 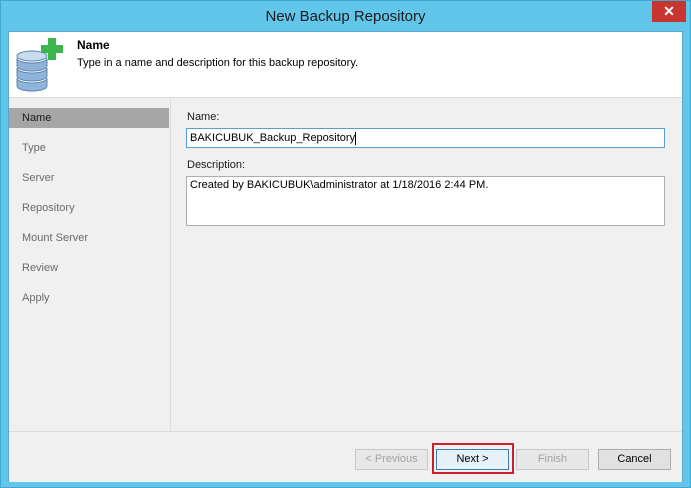 What do you see at coordinates (203, 117) in the screenshot?
I see `name-label: Name:` at bounding box center [203, 117].